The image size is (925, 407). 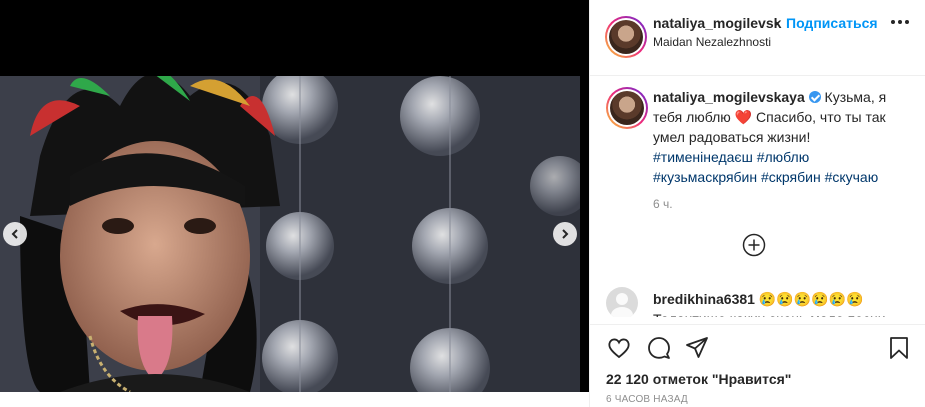 What do you see at coordinates (901, 23) in the screenshot?
I see `more-options-icon` at bounding box center [901, 23].